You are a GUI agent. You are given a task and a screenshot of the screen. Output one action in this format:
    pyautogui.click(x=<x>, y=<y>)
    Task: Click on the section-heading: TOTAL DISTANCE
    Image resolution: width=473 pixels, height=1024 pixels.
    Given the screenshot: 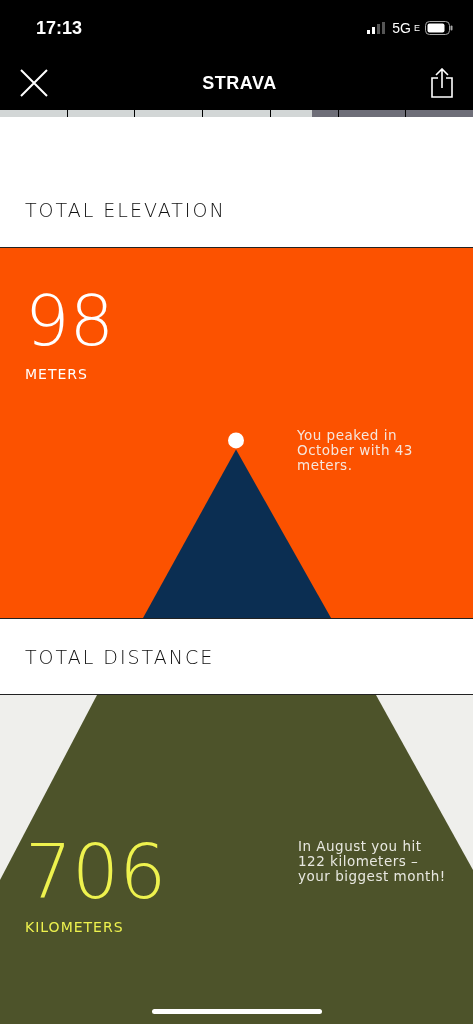 What is the action you would take?
    pyautogui.click(x=120, y=656)
    